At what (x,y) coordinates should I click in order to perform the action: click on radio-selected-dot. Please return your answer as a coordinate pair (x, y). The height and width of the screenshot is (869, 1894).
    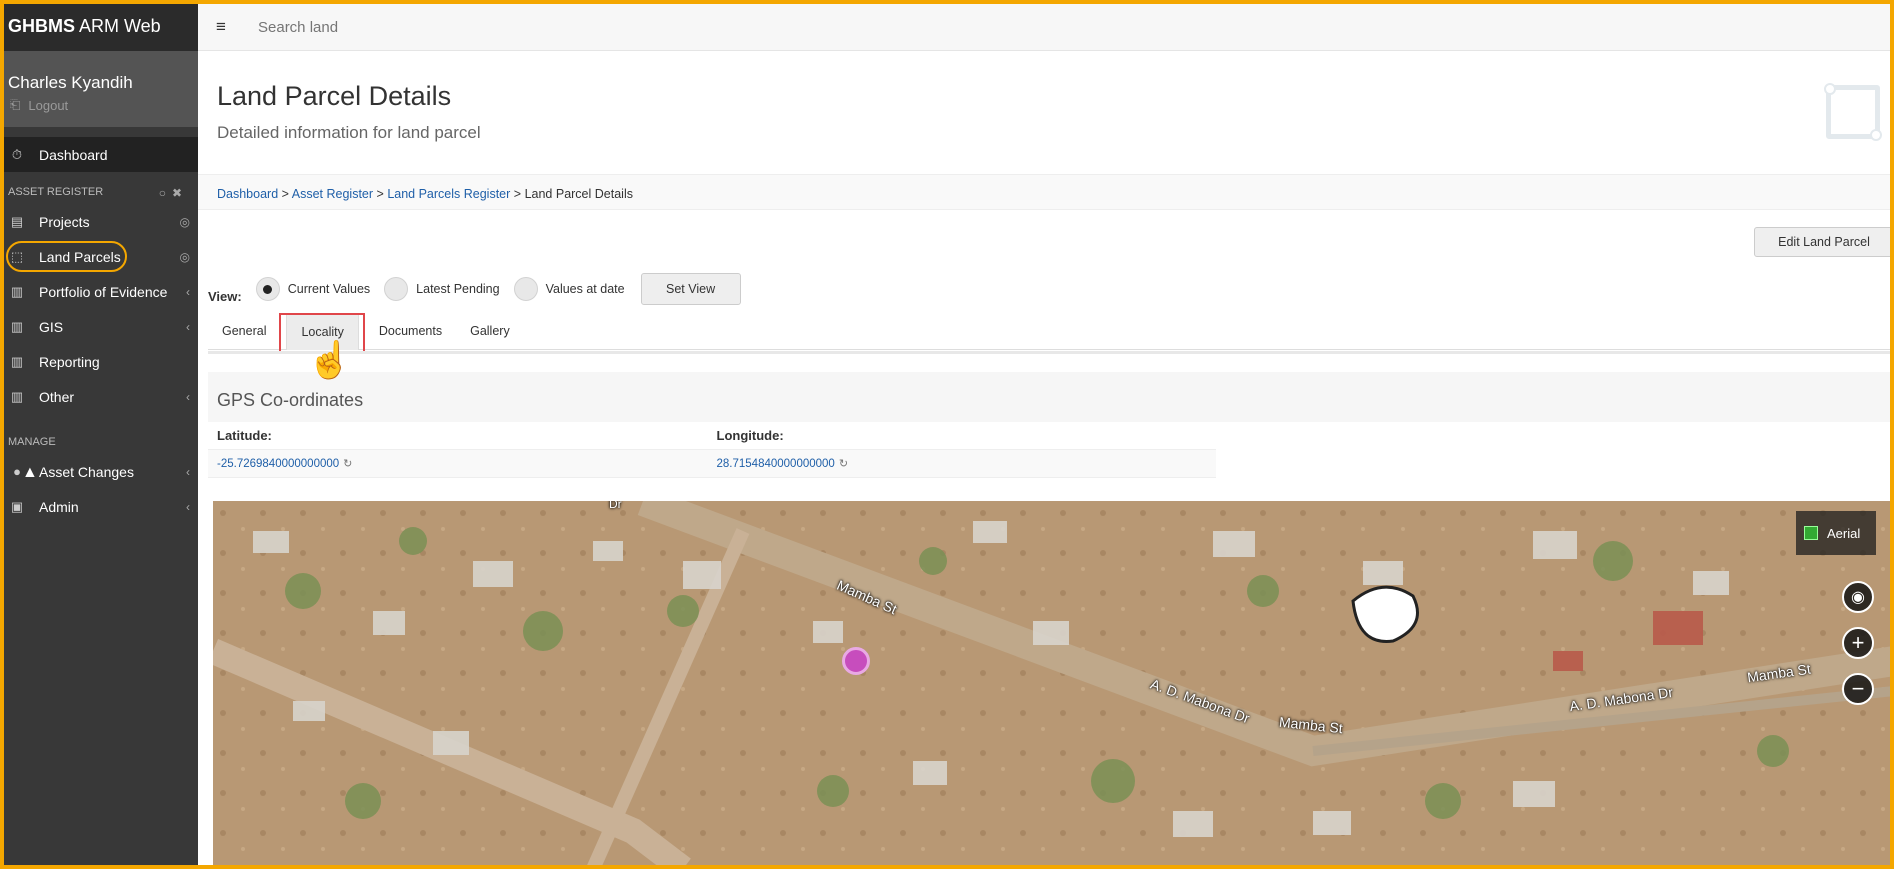
    Looking at the image, I should click on (268, 289).